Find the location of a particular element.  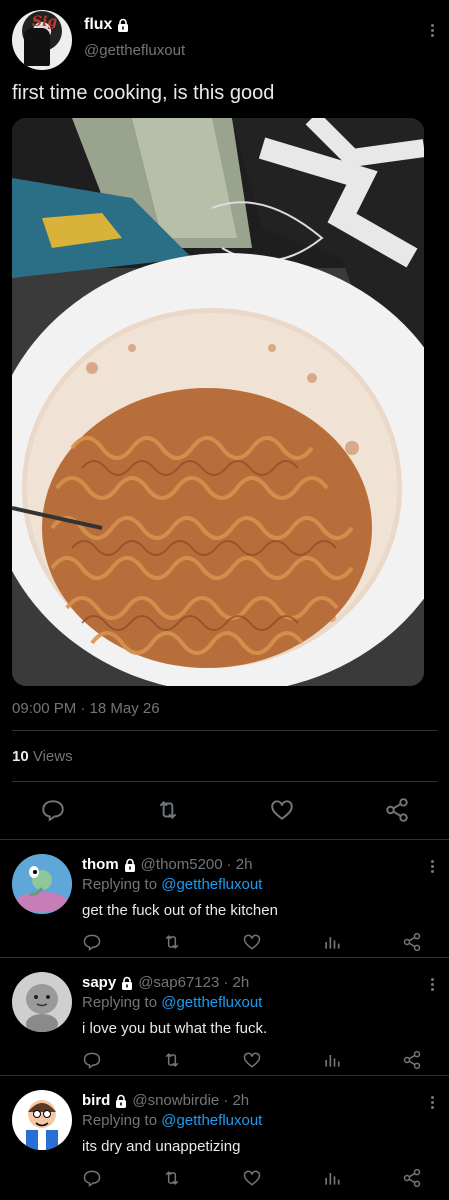

reply-author-name: sapy is located at coordinates (99, 982).